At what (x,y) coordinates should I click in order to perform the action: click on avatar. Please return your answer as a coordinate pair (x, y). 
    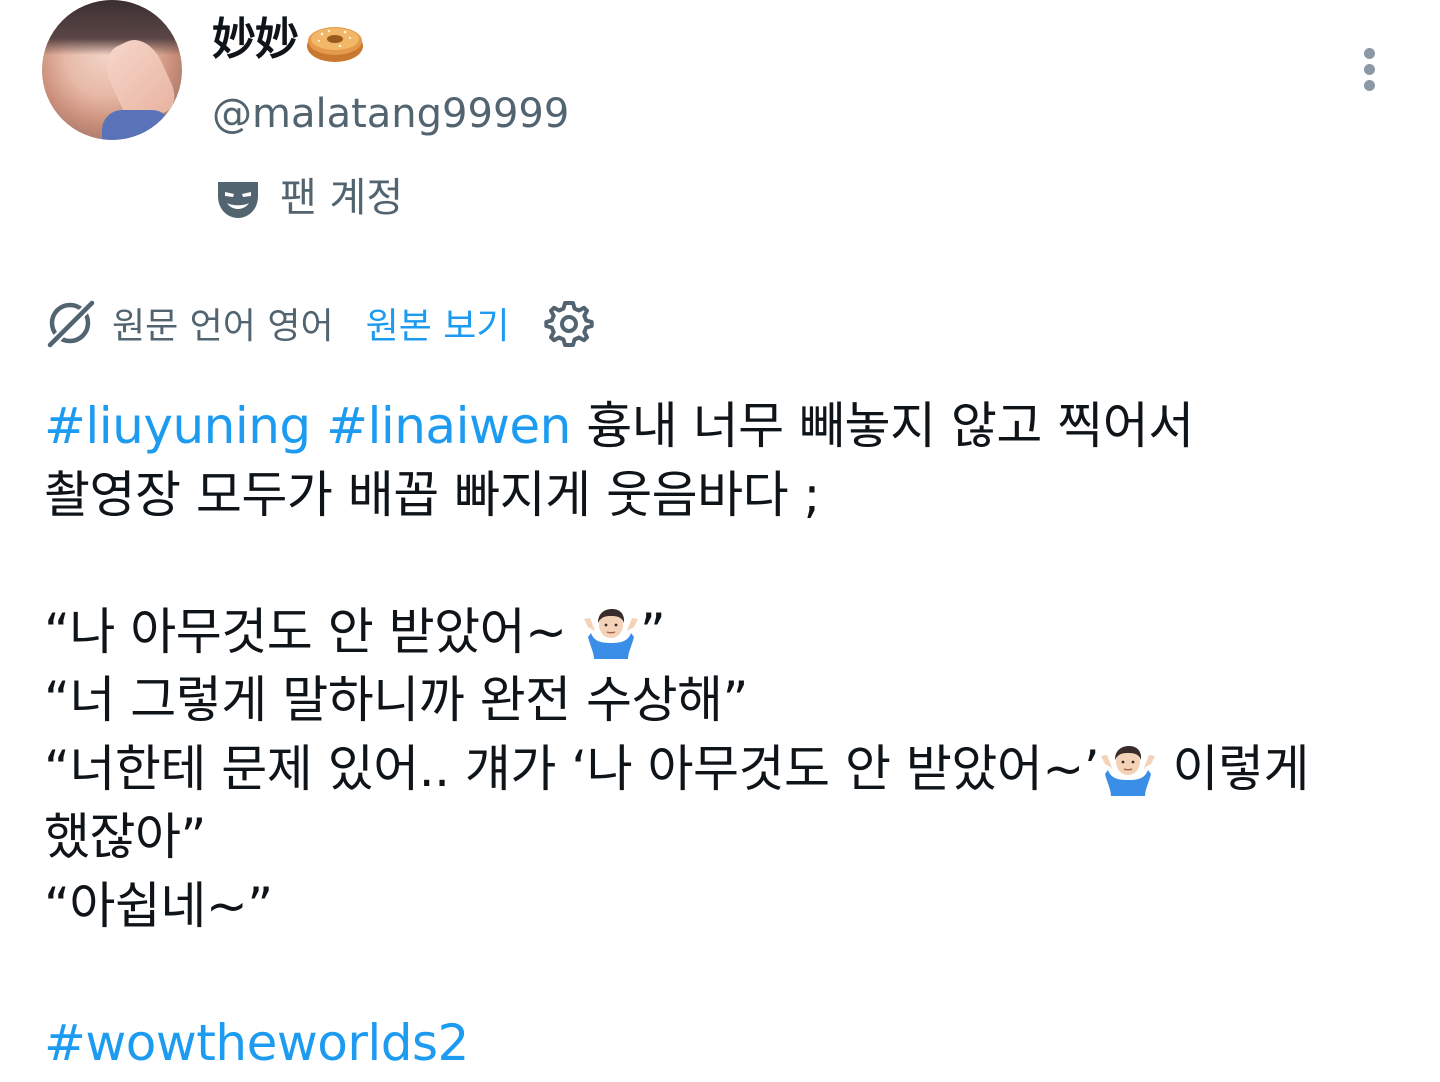
    Looking at the image, I should click on (112, 70).